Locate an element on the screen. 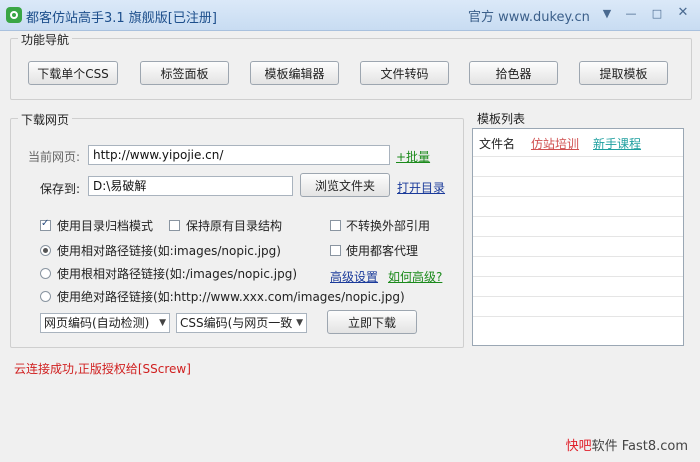 This screenshot has height=462, width=700. page-encoding-select: 网页编码(自动检测) ▼ is located at coordinates (105, 323).